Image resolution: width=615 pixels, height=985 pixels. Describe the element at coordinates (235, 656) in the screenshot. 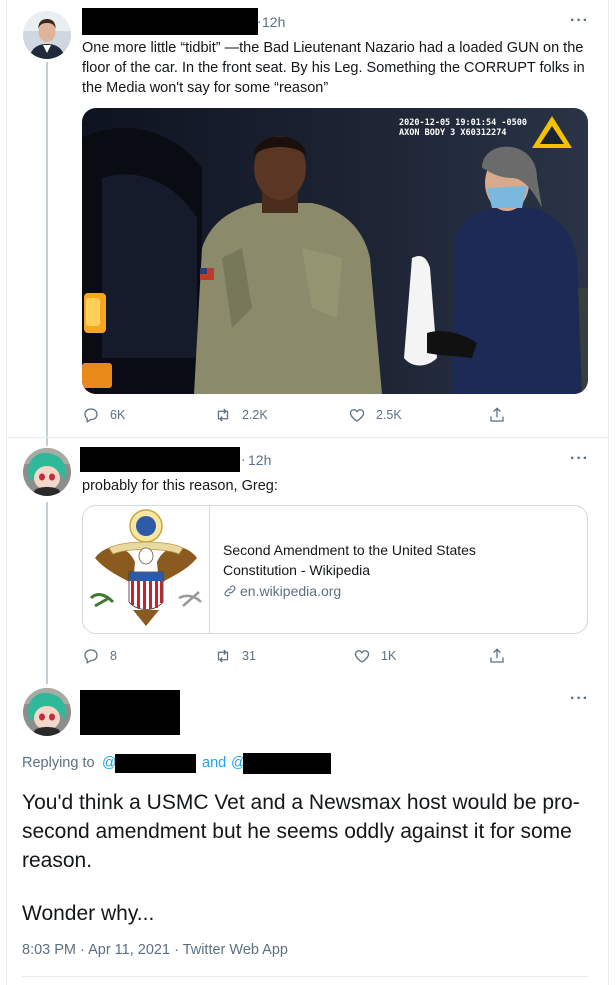

I see `retweet-button: 31` at that location.